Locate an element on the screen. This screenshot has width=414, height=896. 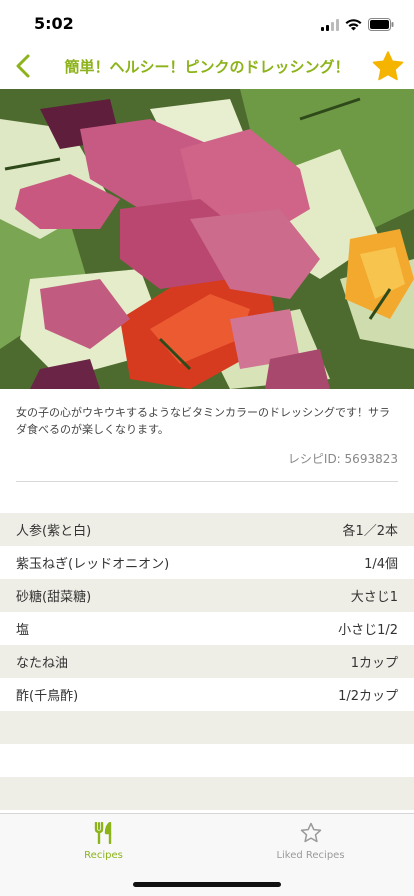
recipe-id: レシピID: 5693823 is located at coordinates (342, 459).